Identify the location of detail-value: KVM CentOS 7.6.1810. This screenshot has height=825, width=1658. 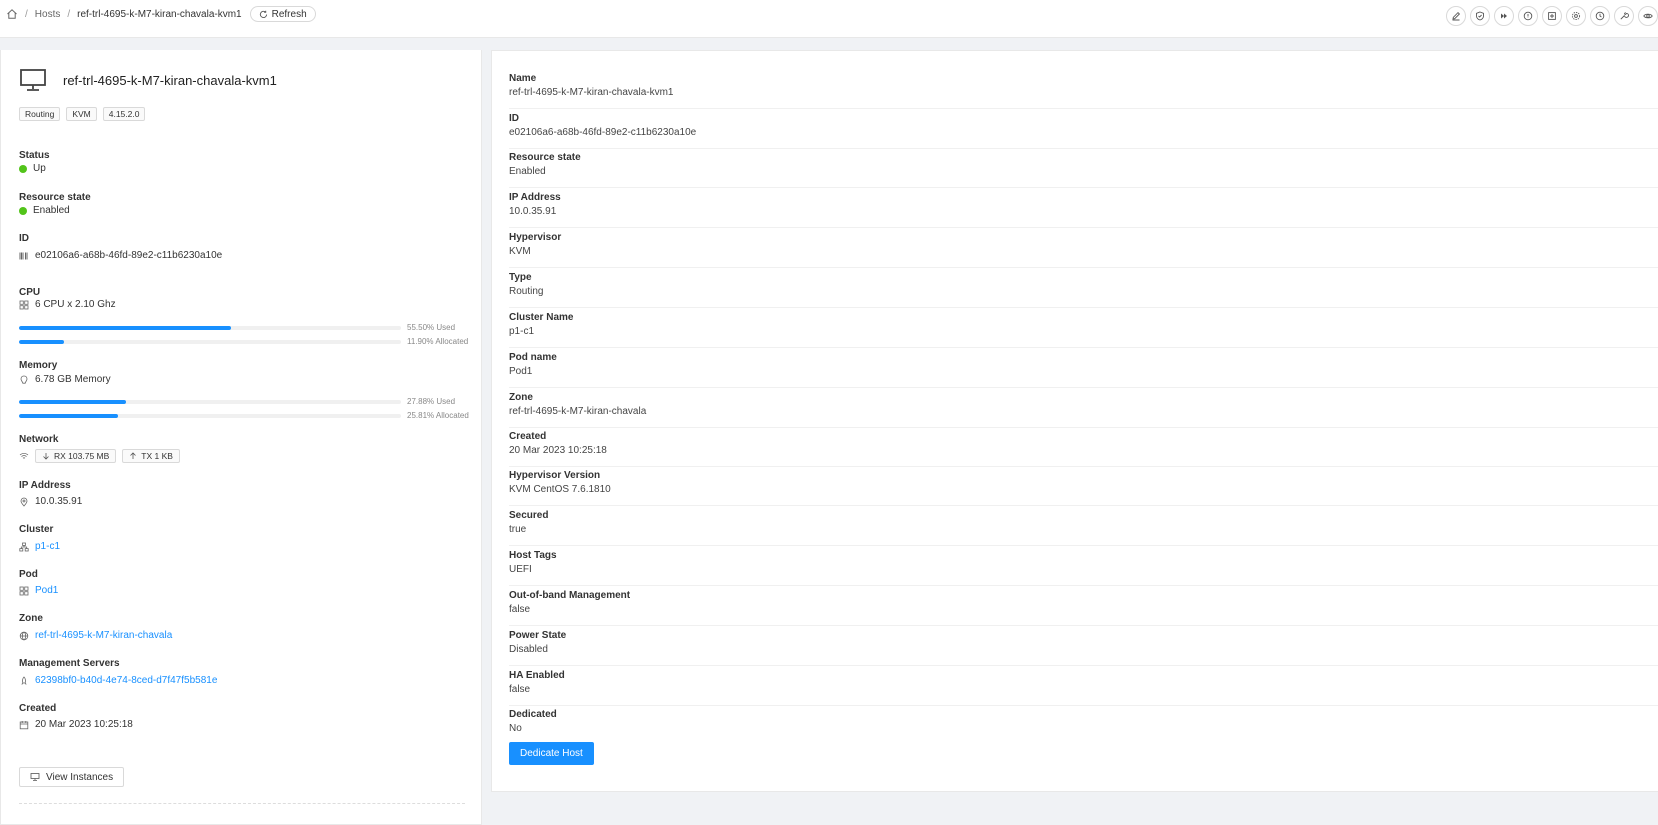
(560, 489).